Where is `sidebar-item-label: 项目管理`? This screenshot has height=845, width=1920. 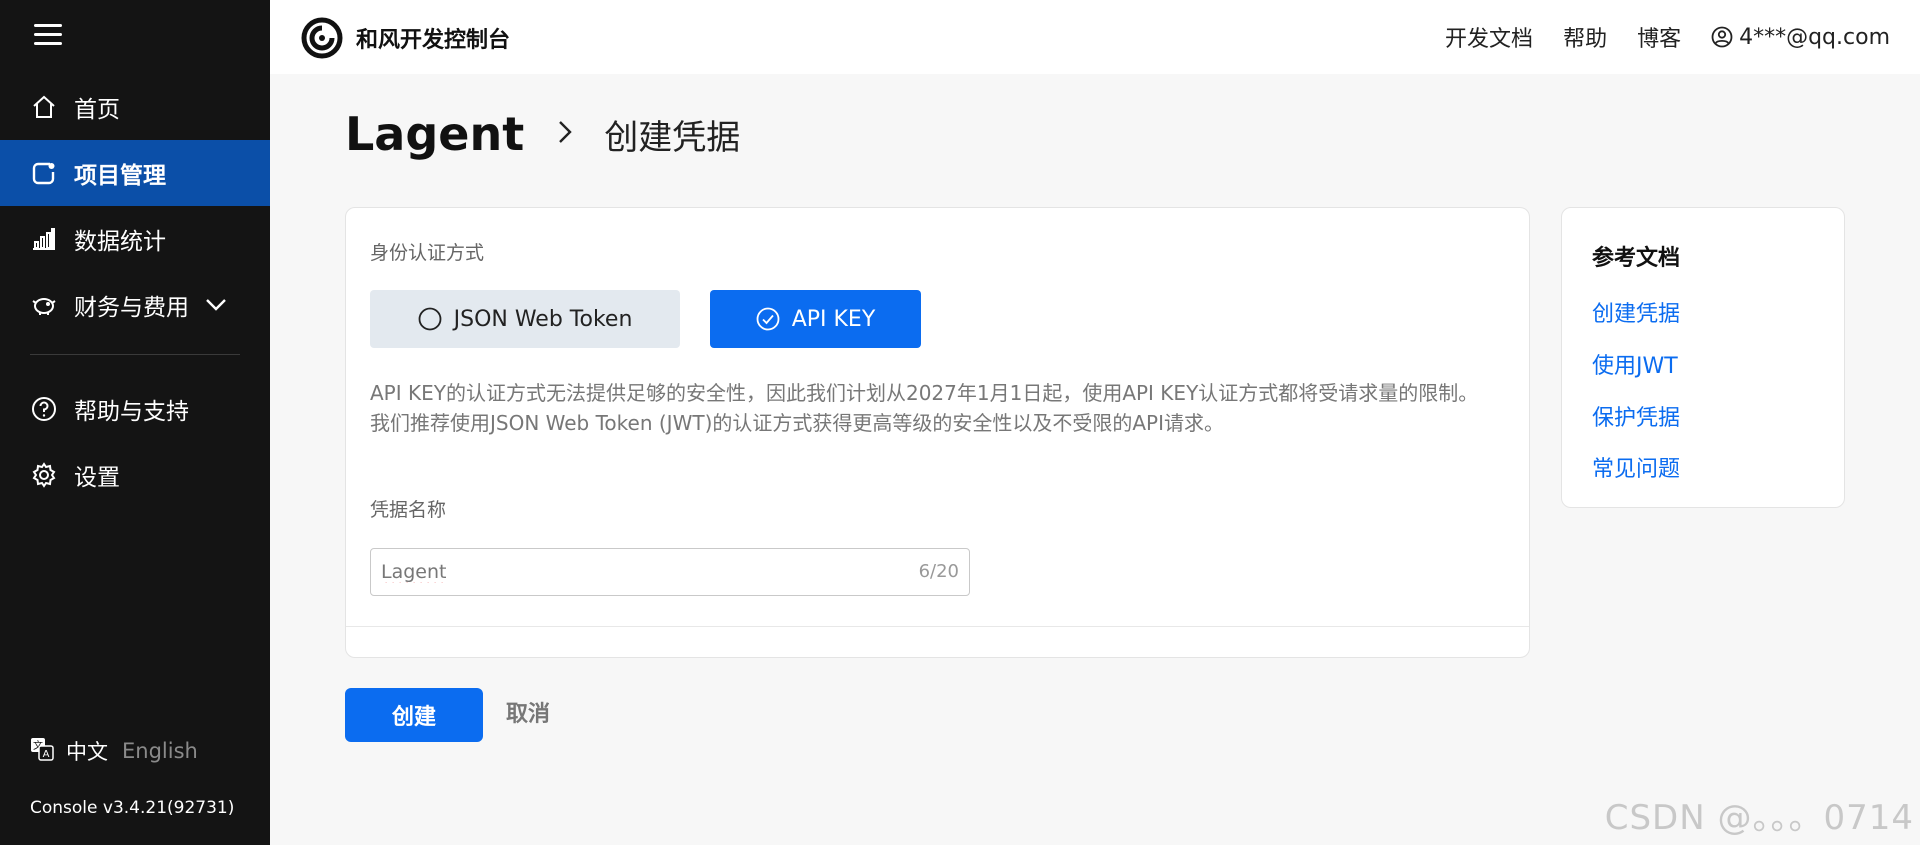
sidebar-item-label: 项目管理 is located at coordinates (120, 176).